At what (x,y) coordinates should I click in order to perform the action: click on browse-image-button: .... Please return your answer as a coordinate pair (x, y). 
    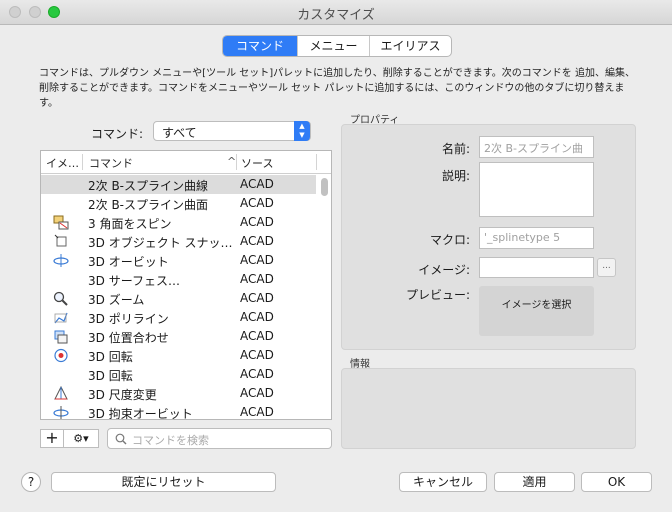
    Looking at the image, I should click on (606, 267).